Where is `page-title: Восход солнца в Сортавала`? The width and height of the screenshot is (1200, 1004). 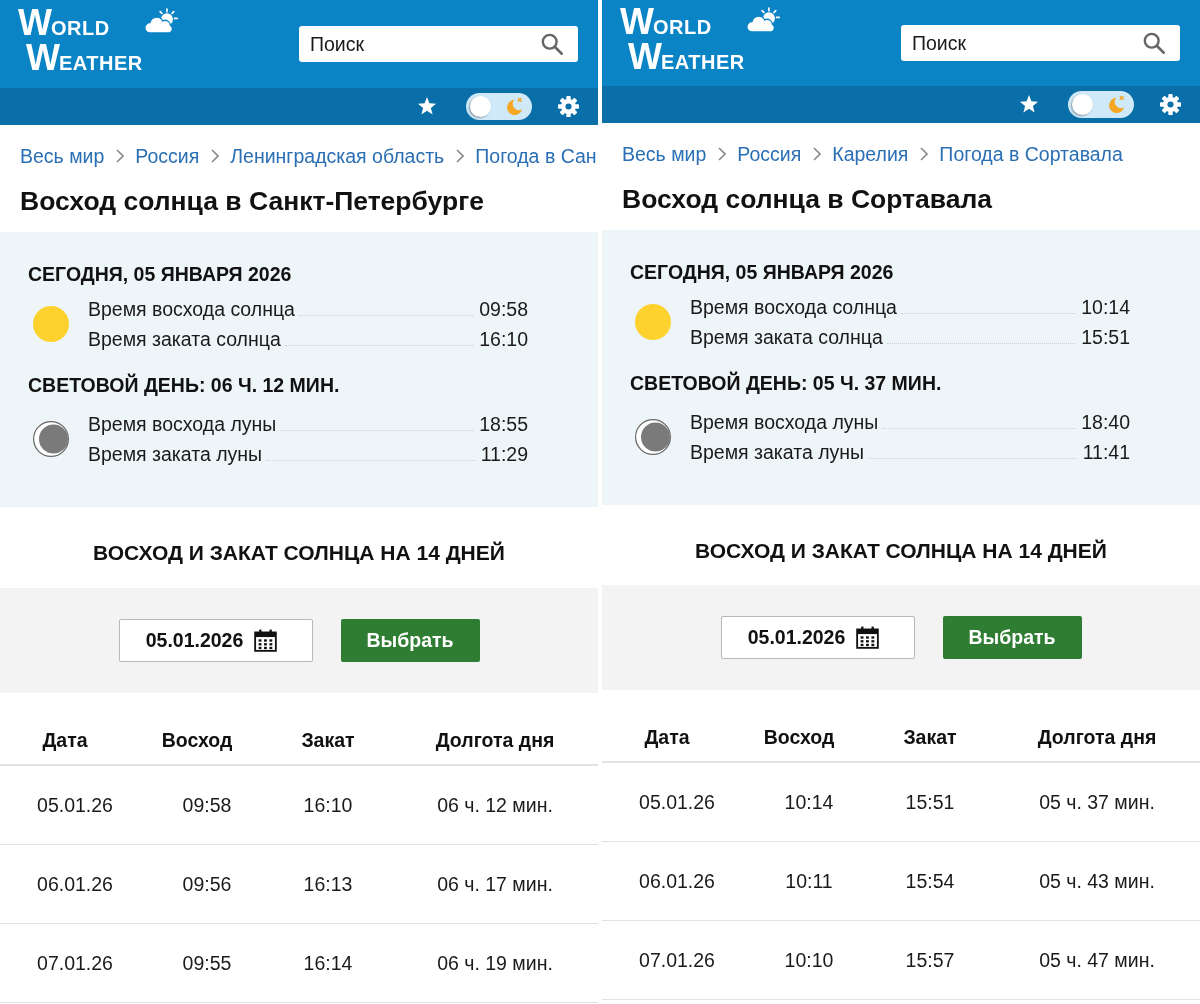 page-title: Восход солнца в Сортавала is located at coordinates (808, 199).